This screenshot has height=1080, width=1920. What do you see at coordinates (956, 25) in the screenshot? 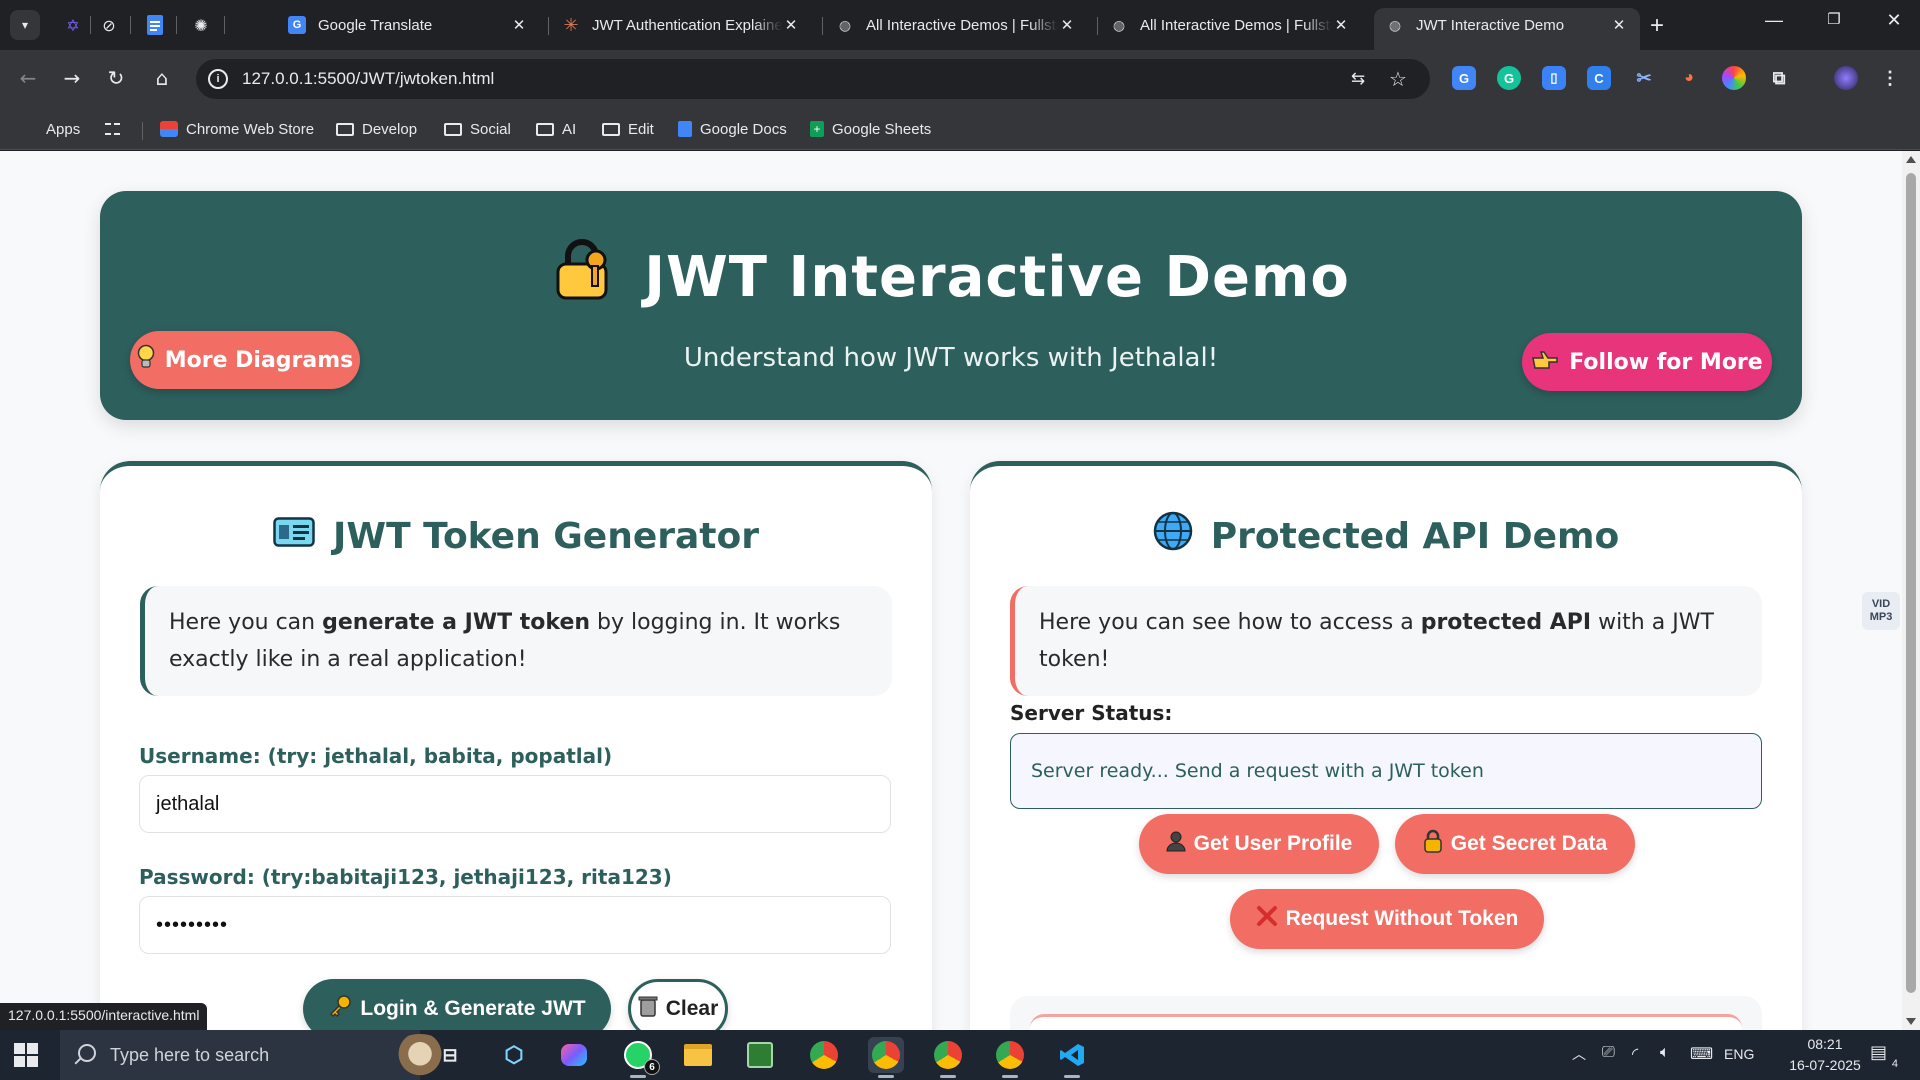
I see `tab-all-demos-1: ◍ All Interactive Demos | Fullstack ✕` at bounding box center [956, 25].